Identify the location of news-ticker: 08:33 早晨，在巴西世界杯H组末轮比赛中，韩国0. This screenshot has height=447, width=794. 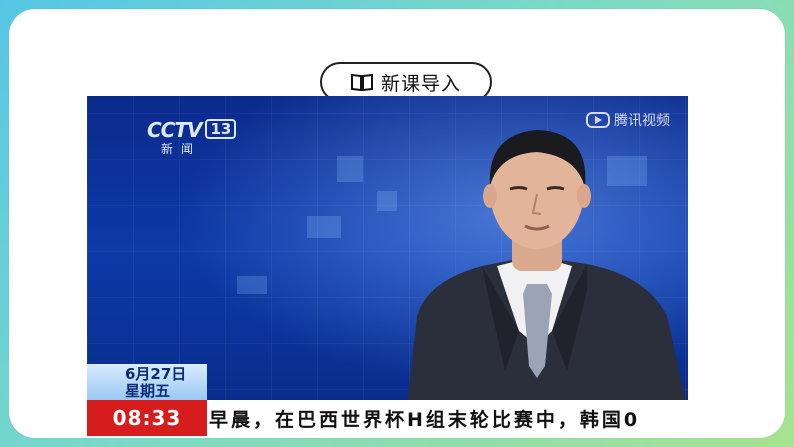
(387, 418).